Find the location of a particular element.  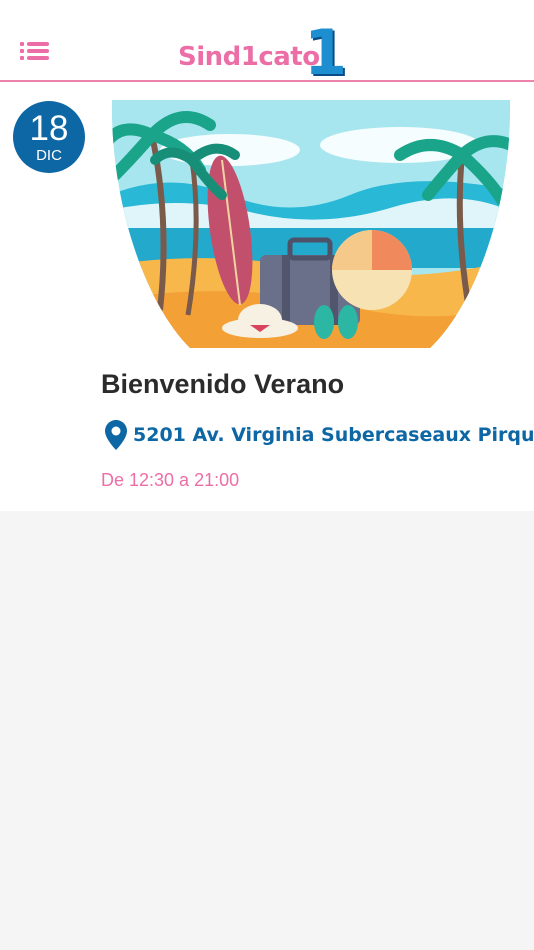

date-day: 18 is located at coordinates (49, 128).